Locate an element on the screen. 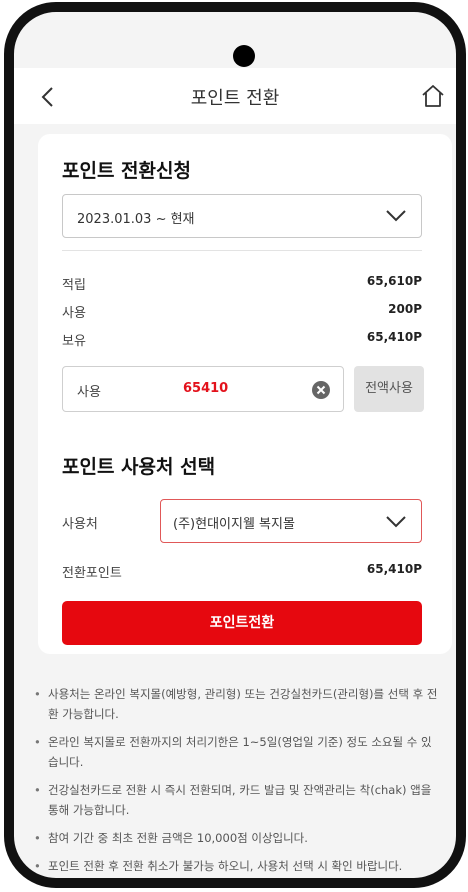 This screenshot has height=892, width=468. used-value: 200P is located at coordinates (405, 309).